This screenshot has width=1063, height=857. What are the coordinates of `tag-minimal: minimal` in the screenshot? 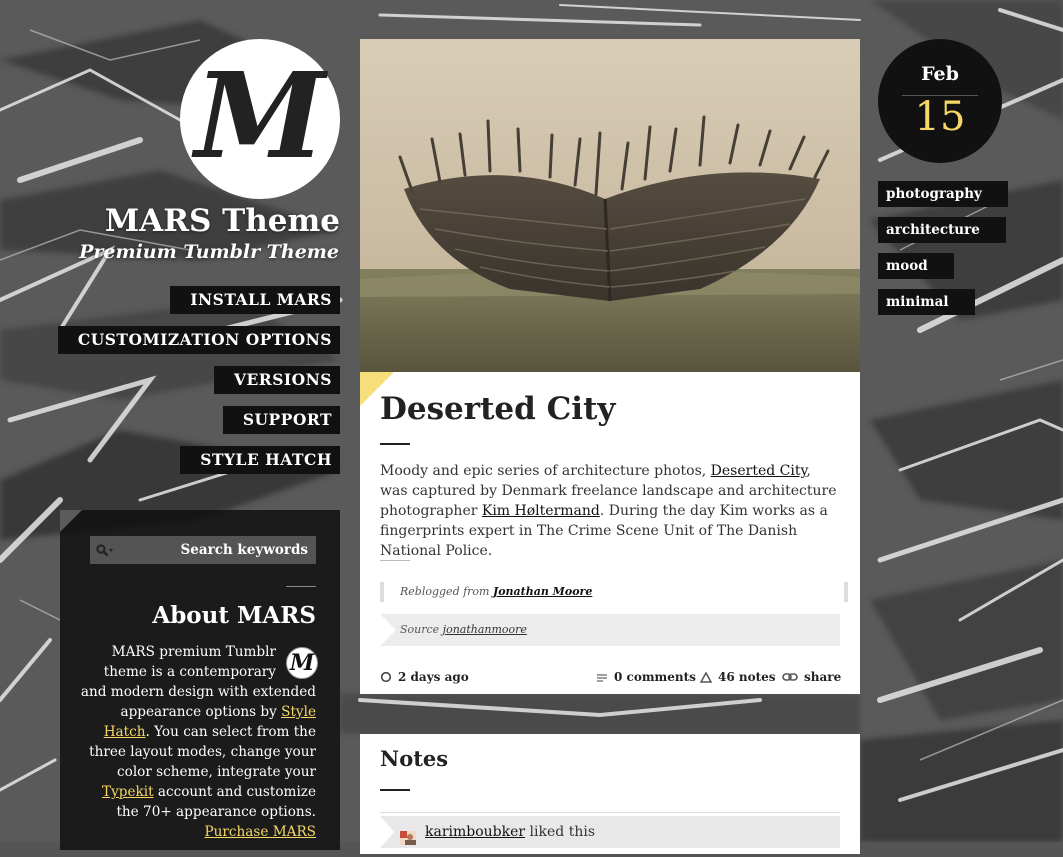 It's located at (926, 302).